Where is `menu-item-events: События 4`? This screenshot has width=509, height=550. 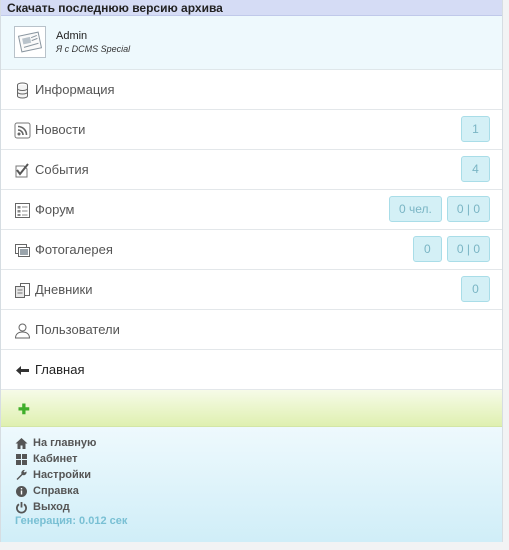
menu-item-events: События 4 is located at coordinates (251, 170).